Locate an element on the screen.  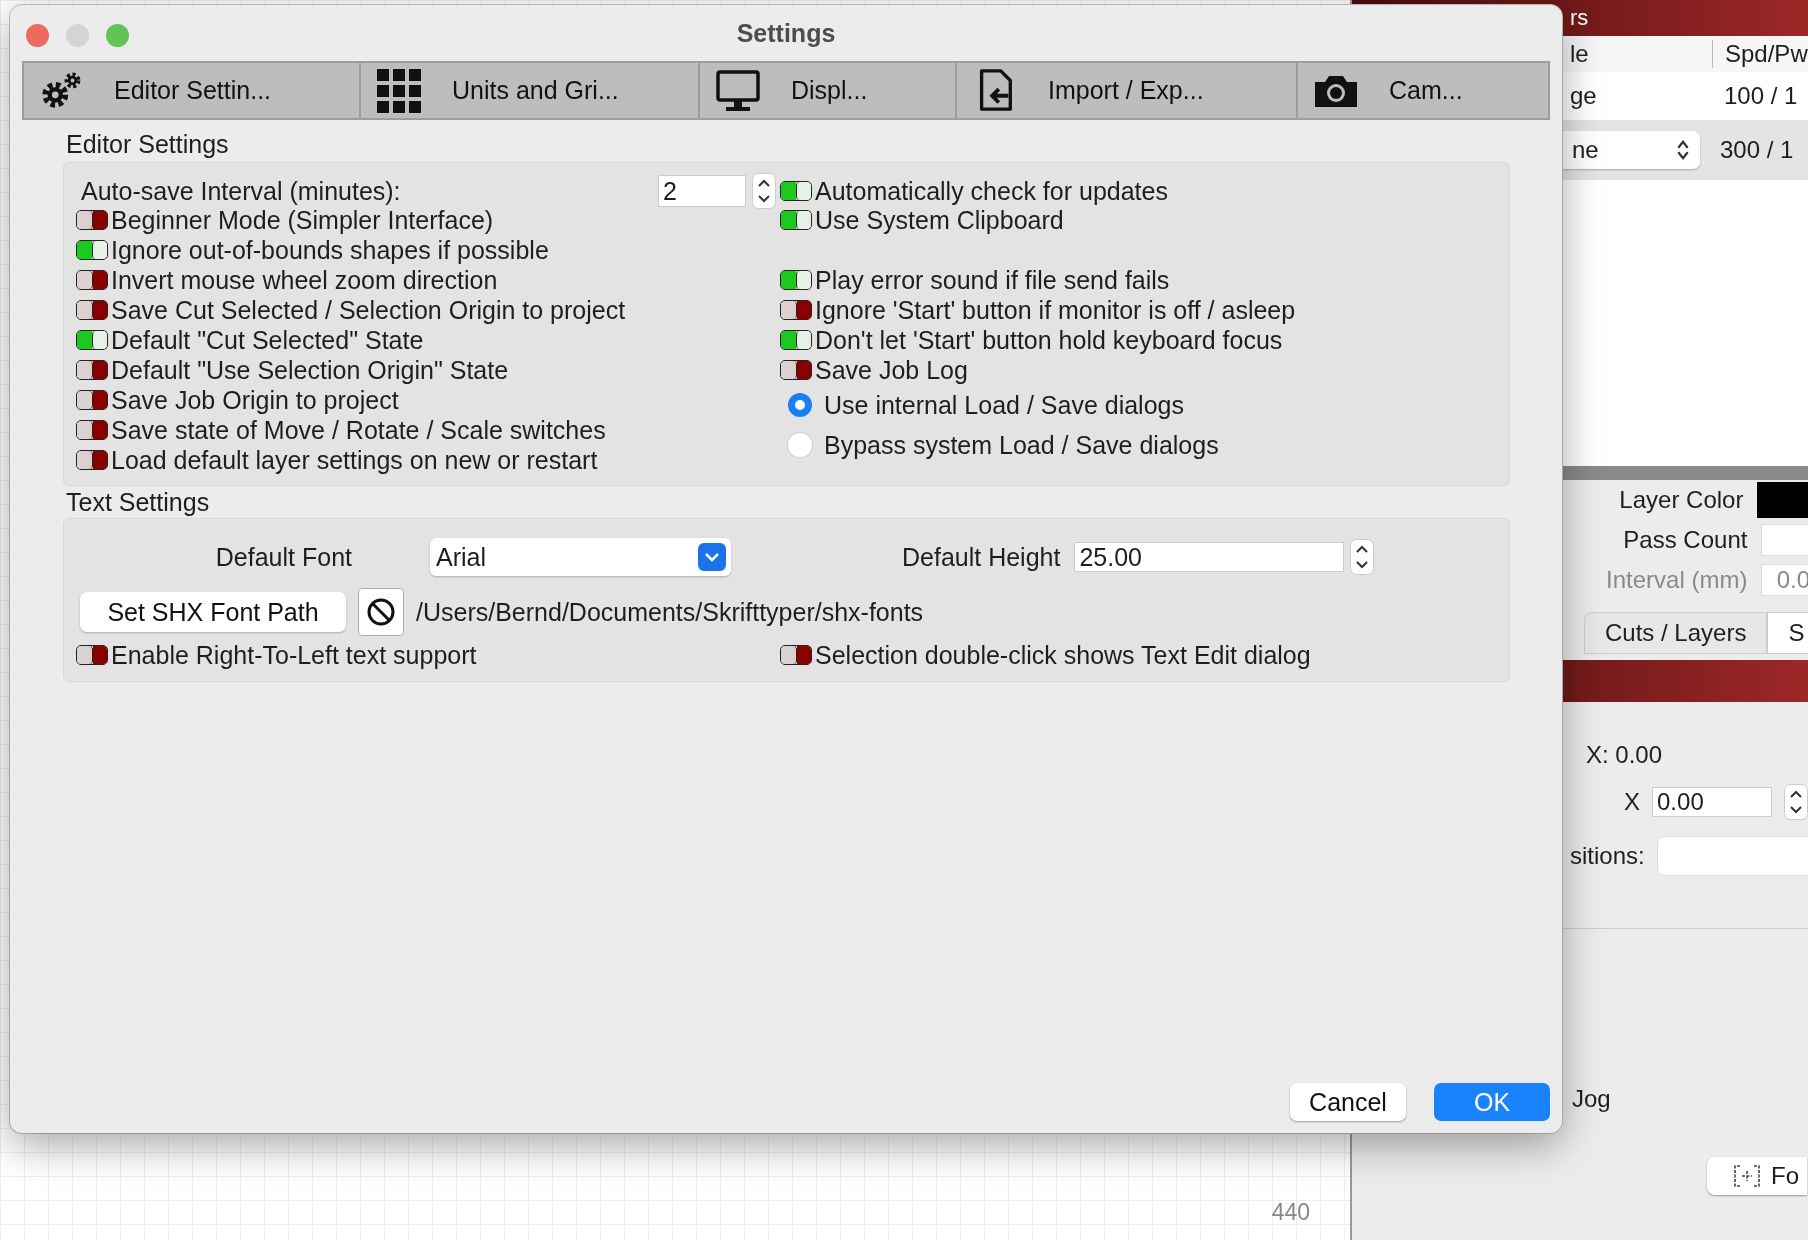
table-cell-text: ge is located at coordinates (1584, 96).